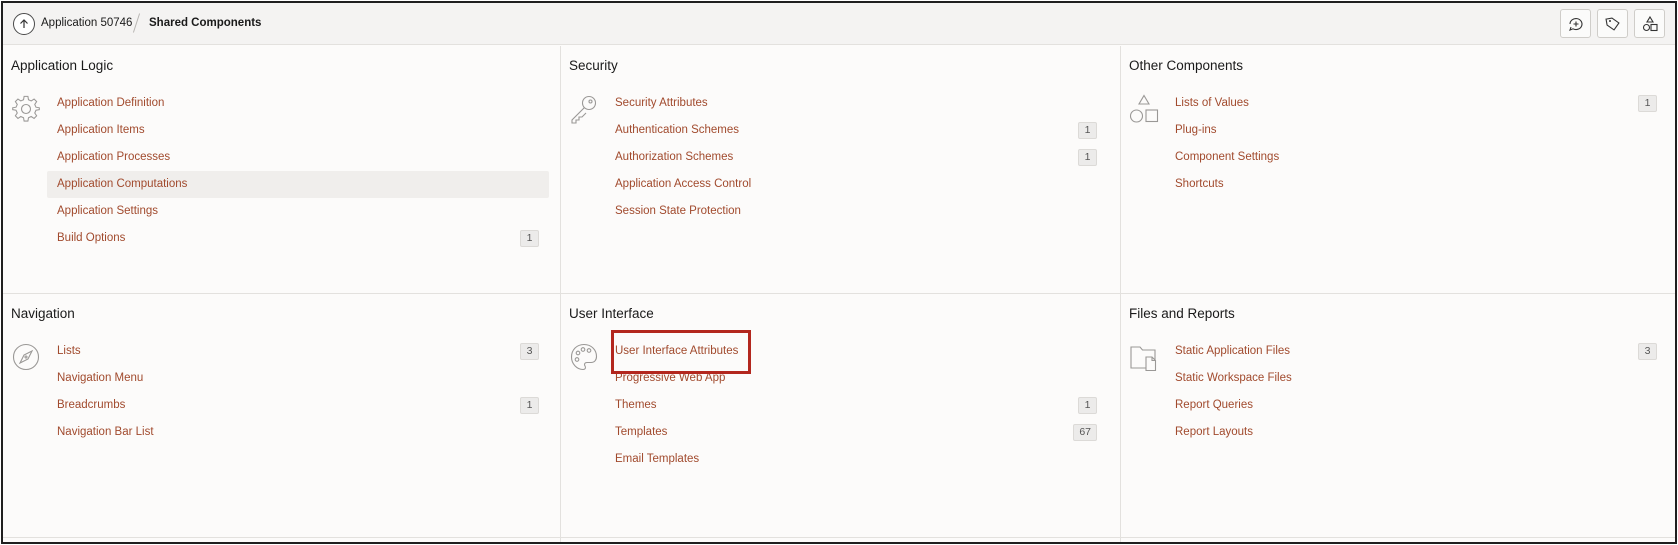 This screenshot has width=1678, height=545. What do you see at coordinates (611, 313) in the screenshot?
I see `panel-title: User Interface` at bounding box center [611, 313].